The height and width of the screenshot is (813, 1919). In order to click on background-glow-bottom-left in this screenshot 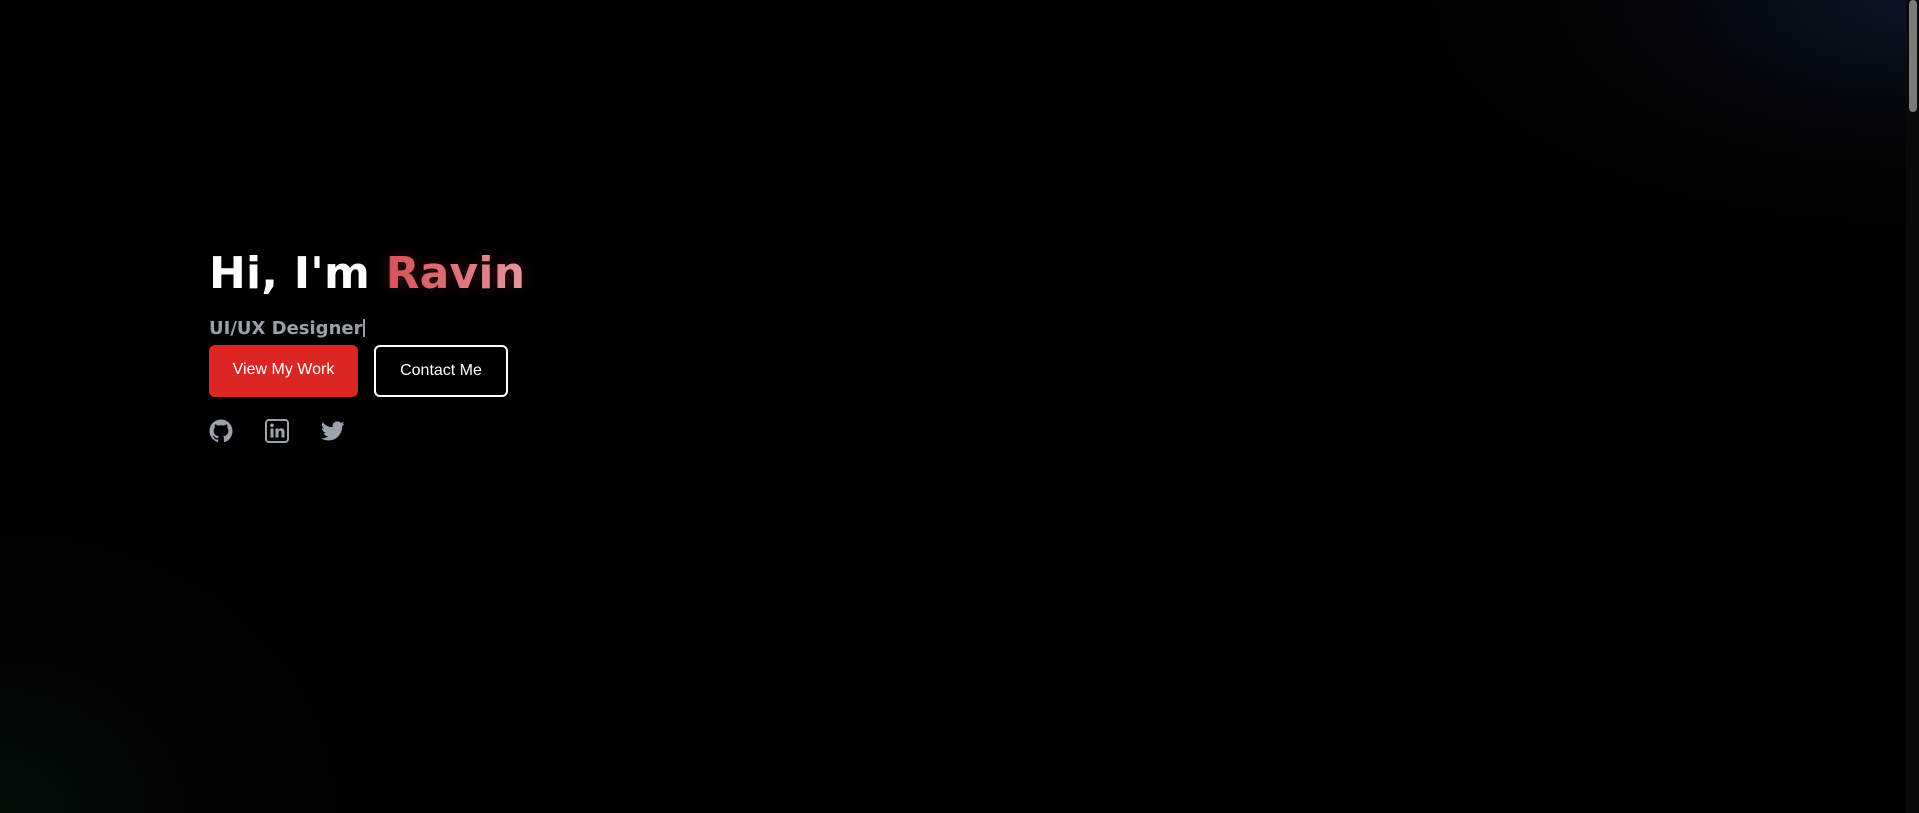, I will do `click(180, 663)`.